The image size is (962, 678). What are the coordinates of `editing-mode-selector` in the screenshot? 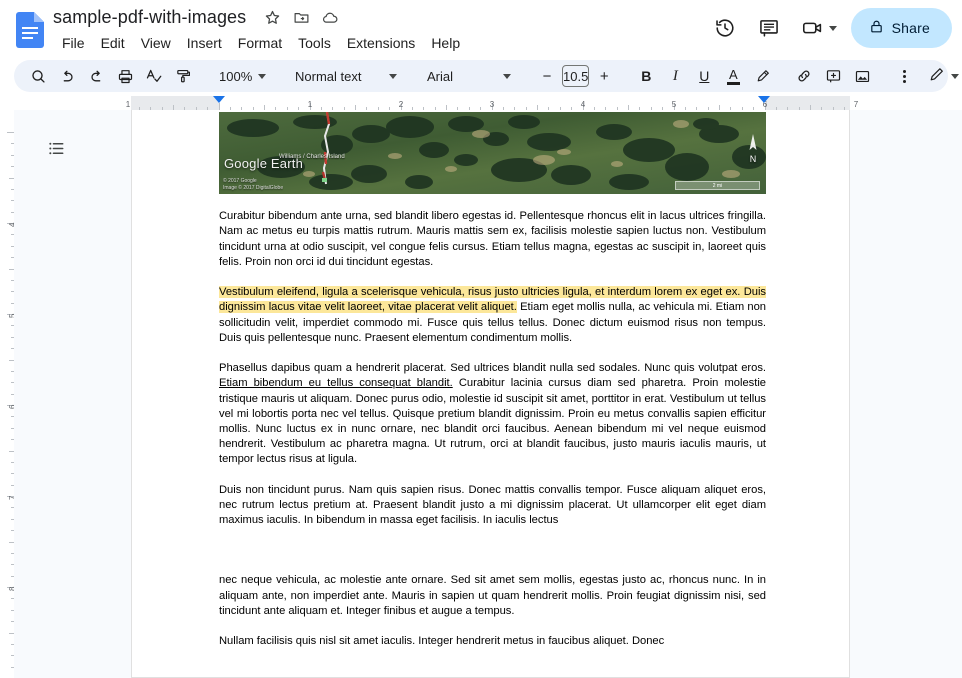 It's located at (941, 76).